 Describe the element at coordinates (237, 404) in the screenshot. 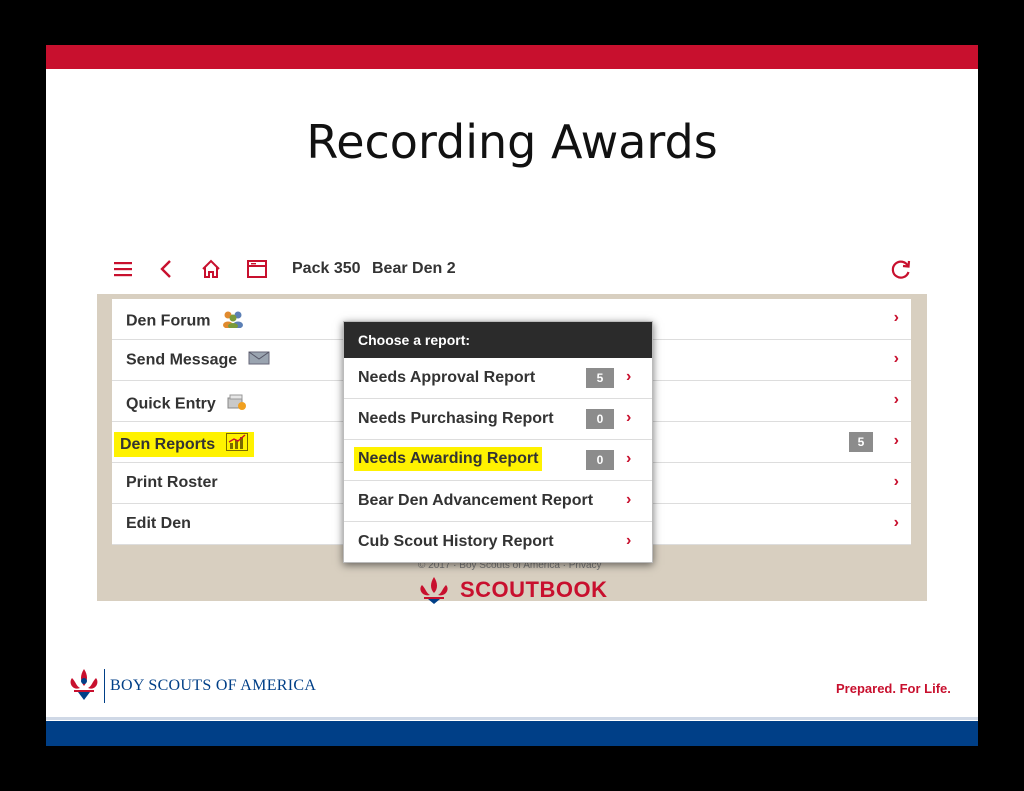

I see `quick-entry-icon` at that location.